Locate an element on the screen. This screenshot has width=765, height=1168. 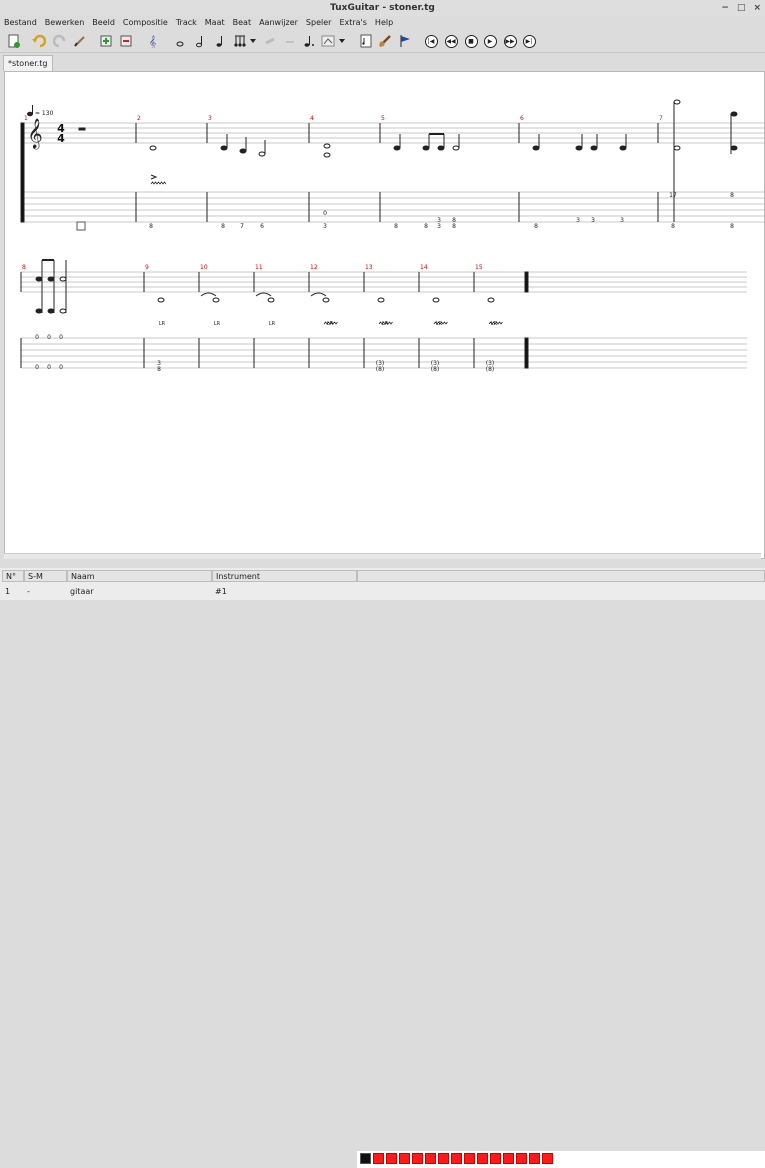
menu-aanwijzer: Aanwijzer is located at coordinates (278, 22).